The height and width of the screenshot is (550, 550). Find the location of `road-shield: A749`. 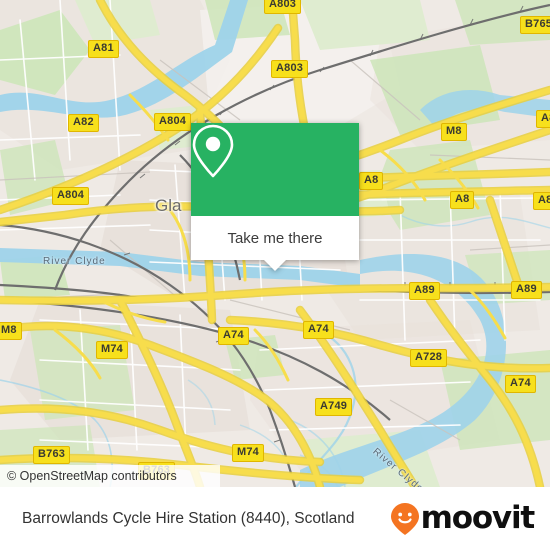

road-shield: A749 is located at coordinates (334, 407).